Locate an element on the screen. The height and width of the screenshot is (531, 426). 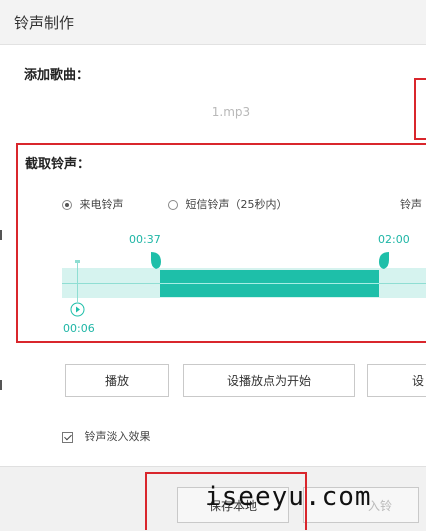
radio-sms: 短信铃声（25秒内） is located at coordinates (228, 204).